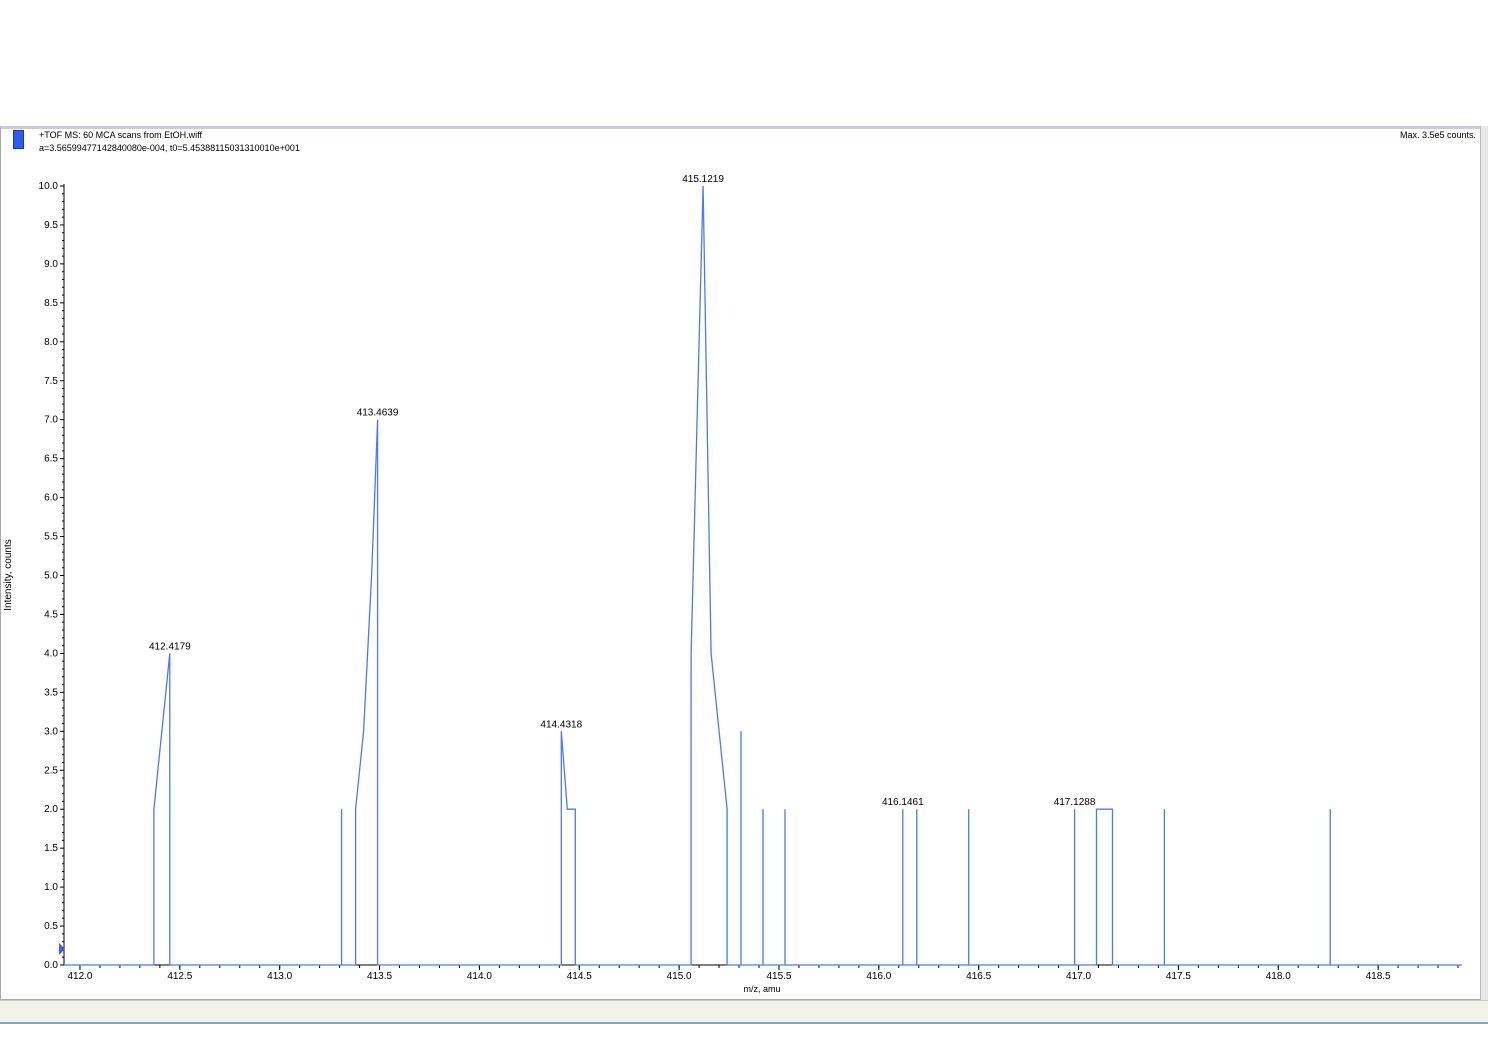 The width and height of the screenshot is (1488, 1056). What do you see at coordinates (479, 976) in the screenshot?
I see `x-tick-label: 414.0` at bounding box center [479, 976].